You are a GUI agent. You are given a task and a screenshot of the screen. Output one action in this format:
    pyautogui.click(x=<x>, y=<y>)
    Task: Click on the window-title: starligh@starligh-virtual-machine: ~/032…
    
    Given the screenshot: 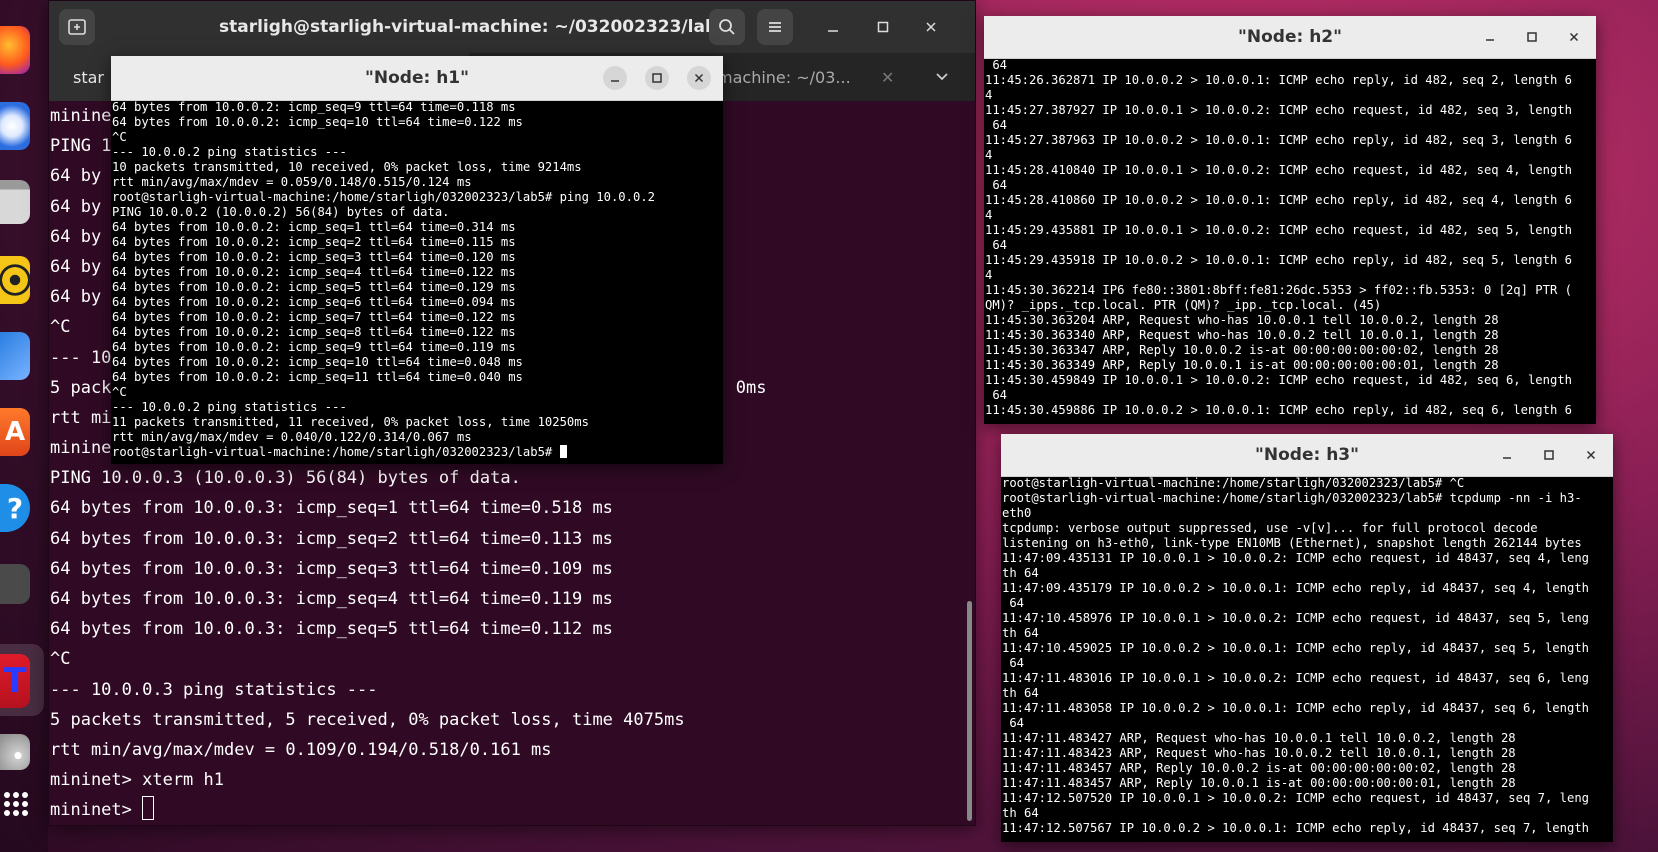 What is the action you would take?
    pyautogui.click(x=474, y=27)
    